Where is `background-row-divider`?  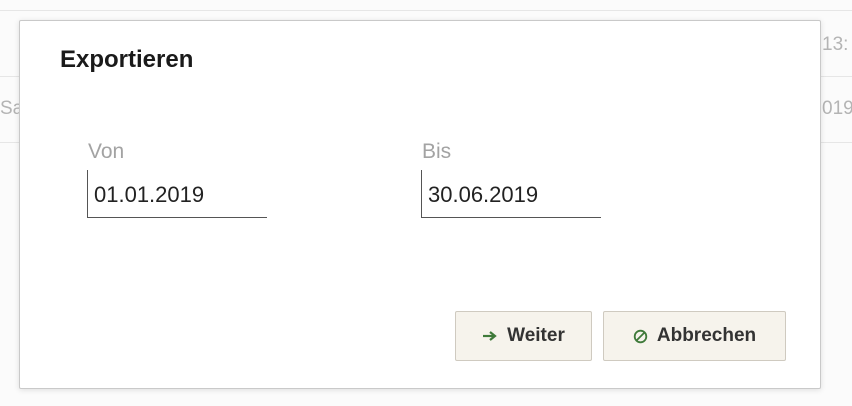 background-row-divider is located at coordinates (426, 10).